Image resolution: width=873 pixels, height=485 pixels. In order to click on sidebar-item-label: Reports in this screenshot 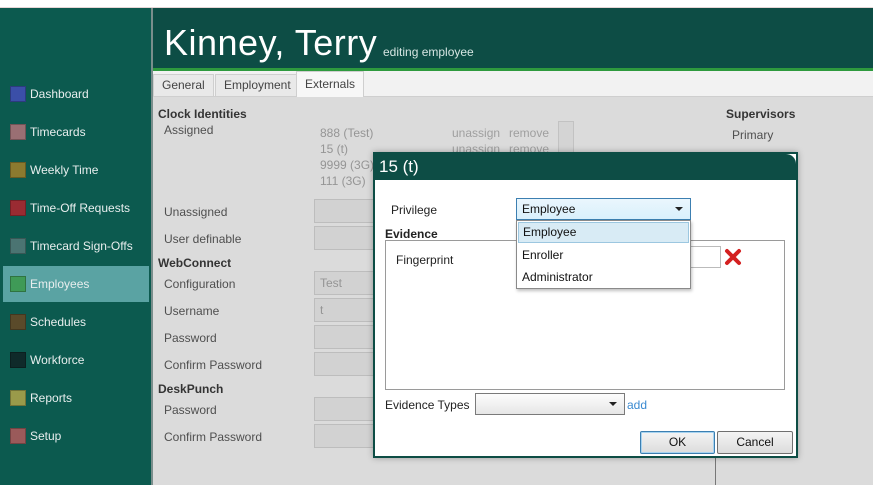, I will do `click(51, 398)`.